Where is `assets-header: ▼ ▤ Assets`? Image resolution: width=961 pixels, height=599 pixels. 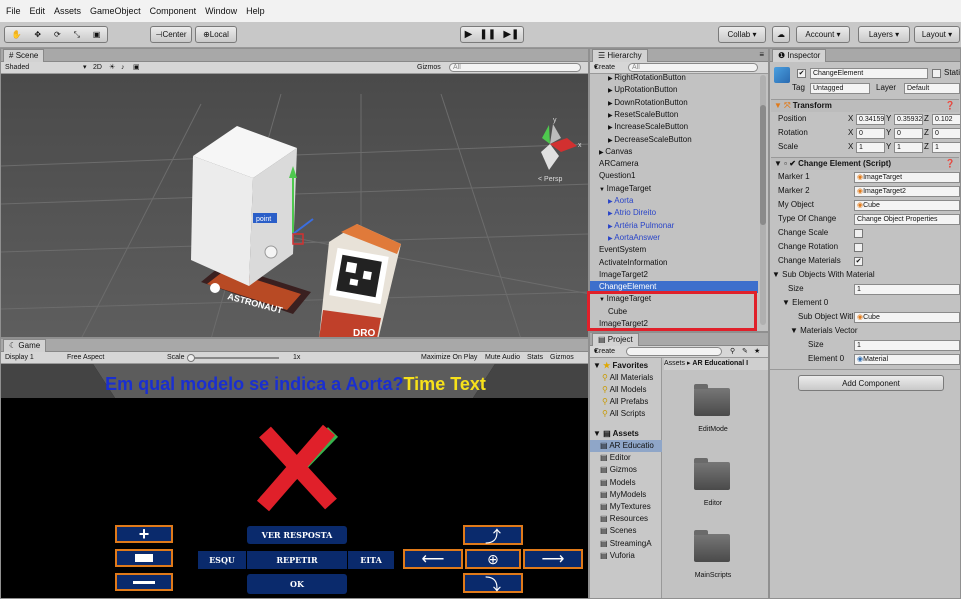
assets-header: ▼ ▤ Assets is located at coordinates (616, 434).